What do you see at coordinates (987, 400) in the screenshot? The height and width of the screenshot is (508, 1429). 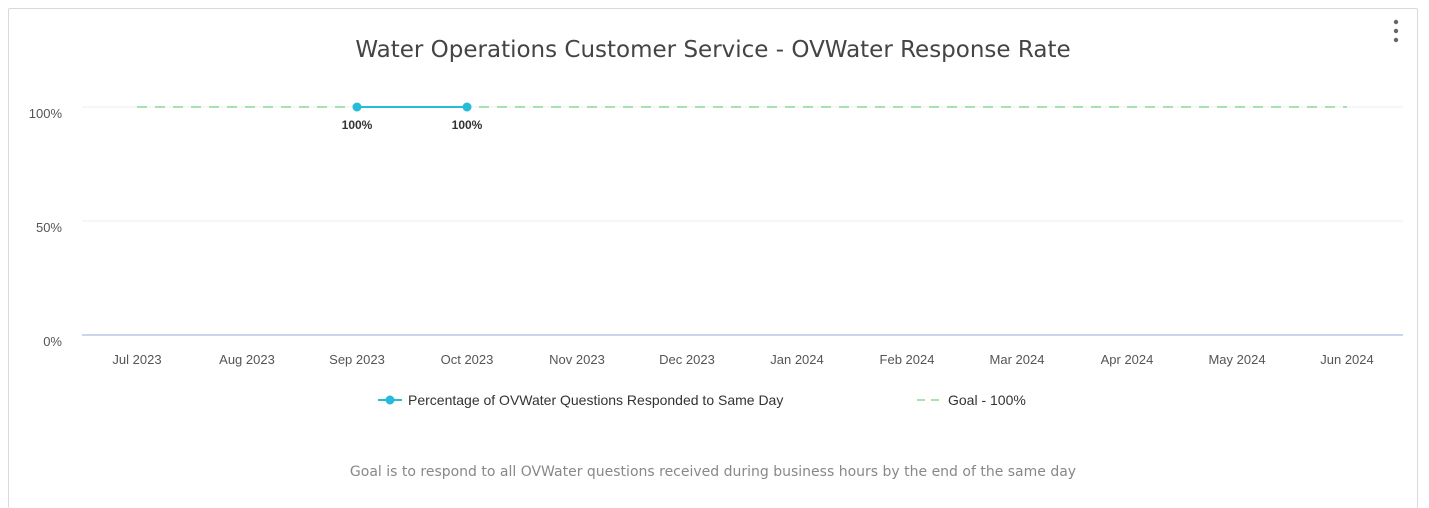 I see `legend-label-goal: Goal - 100%` at bounding box center [987, 400].